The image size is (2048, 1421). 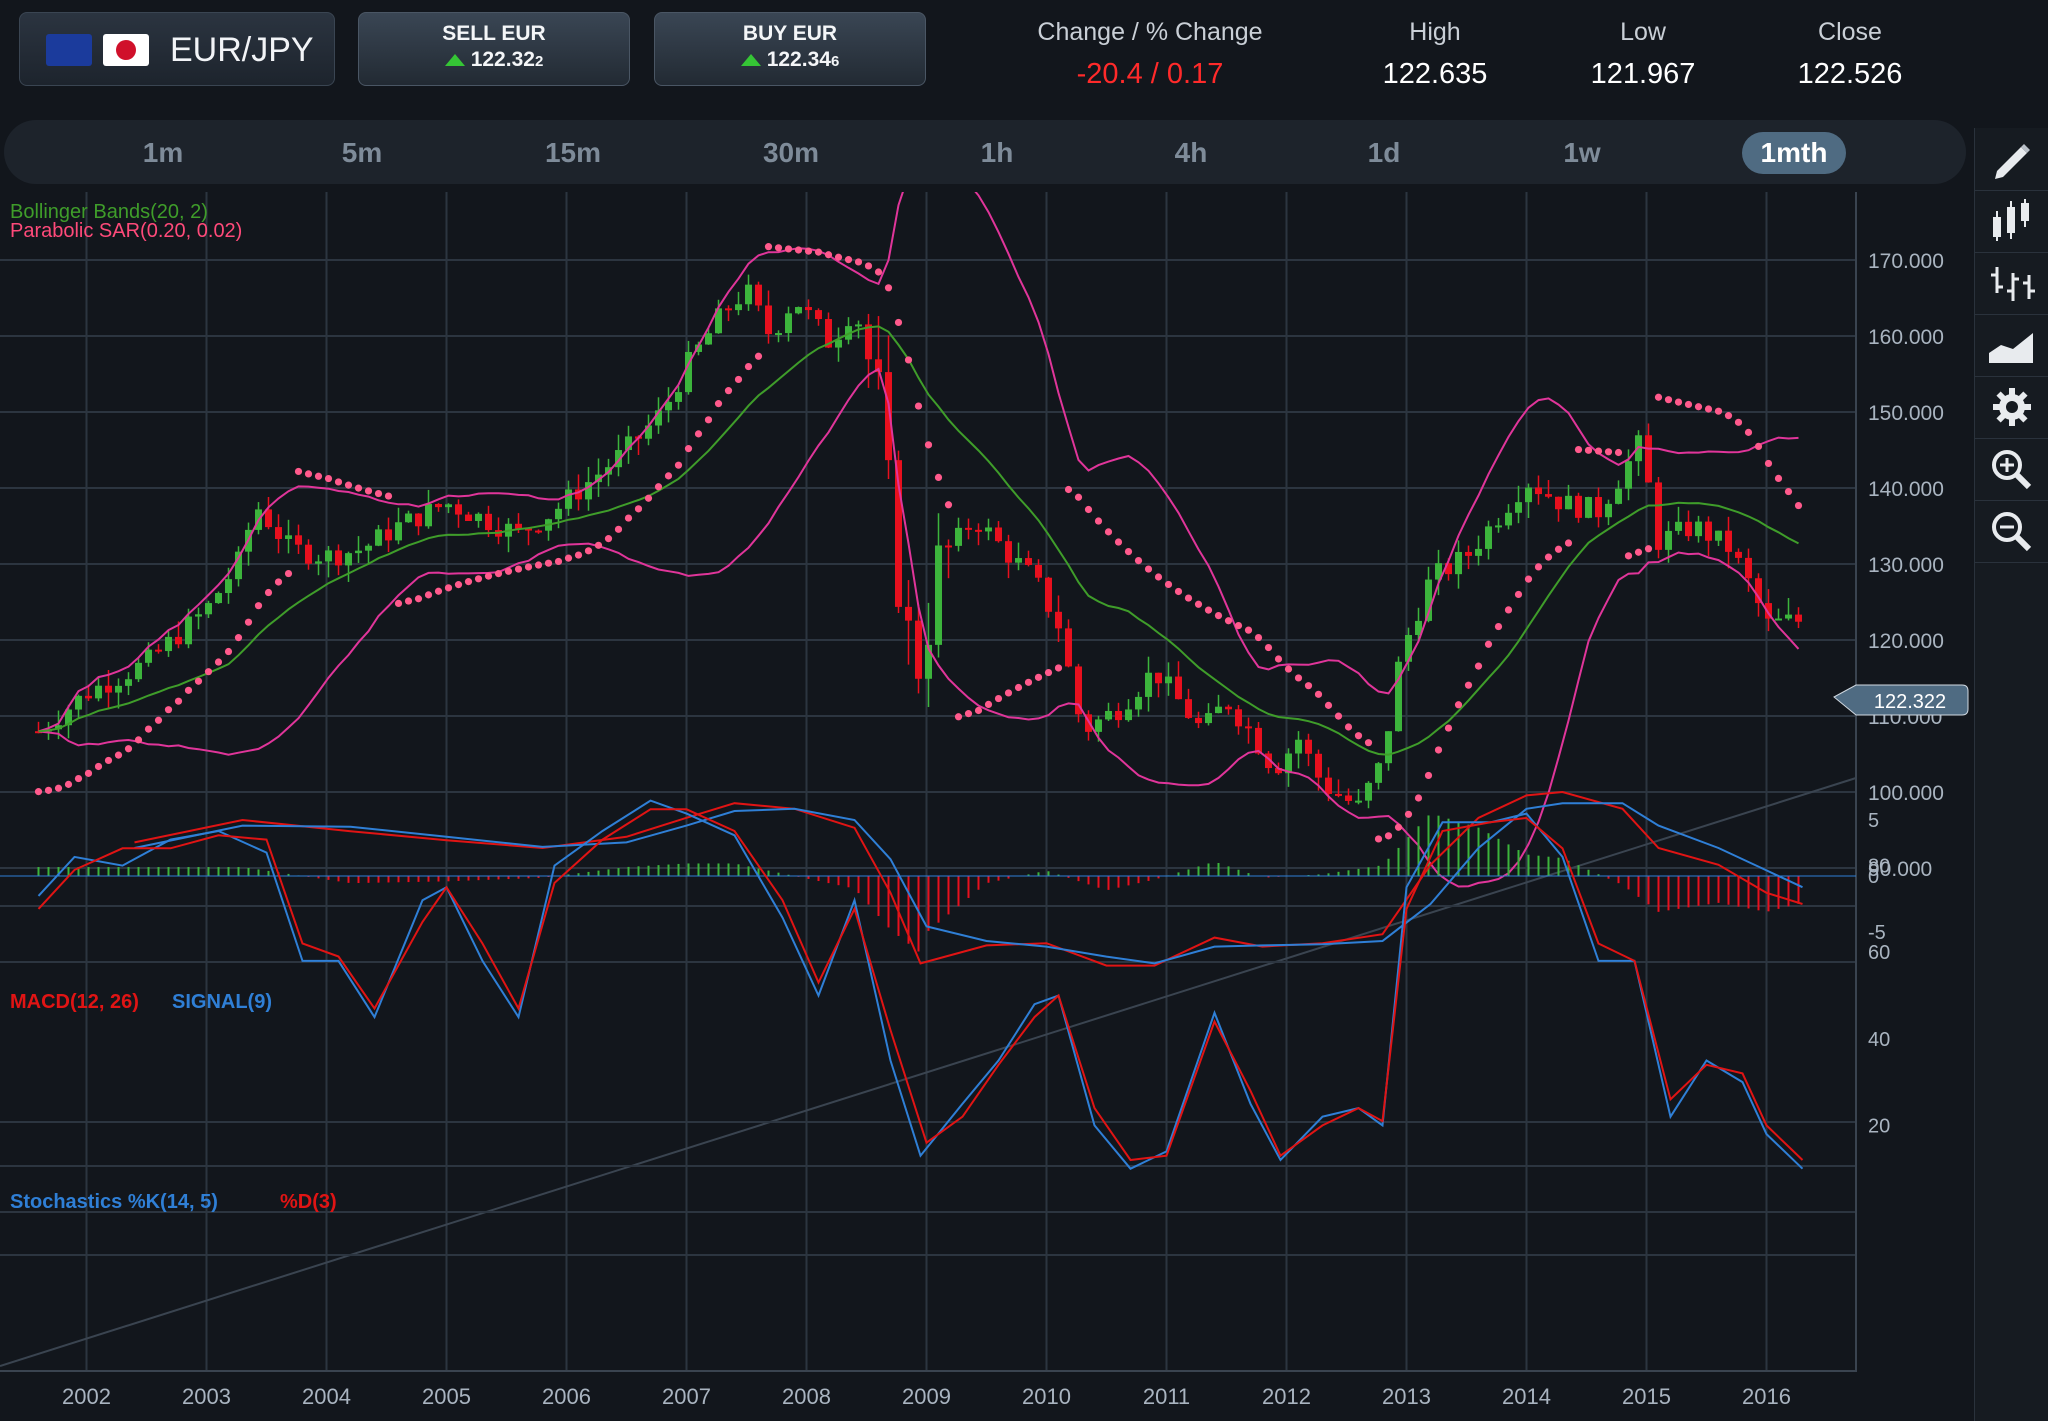 I want to click on tab-1m: 1m, so click(x=163, y=153).